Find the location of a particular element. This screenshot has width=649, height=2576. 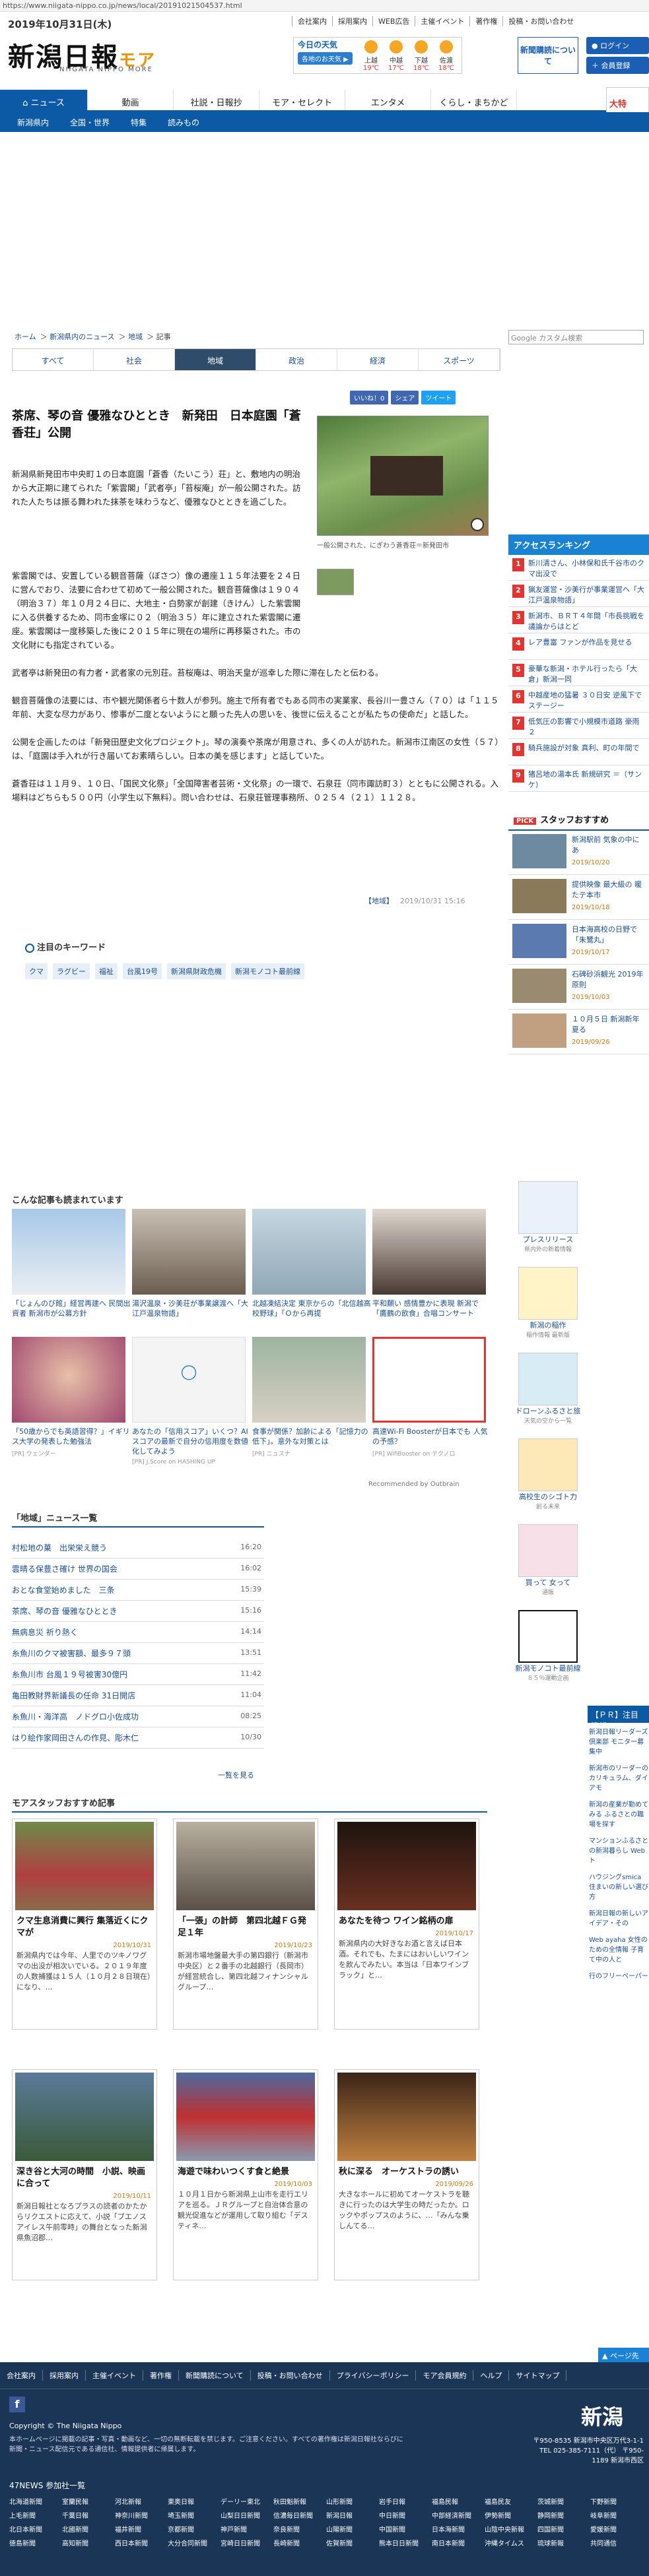

ranking-item: 9 猪呂地の湯本氏 新規研究 ＝（サンケ） is located at coordinates (578, 778).